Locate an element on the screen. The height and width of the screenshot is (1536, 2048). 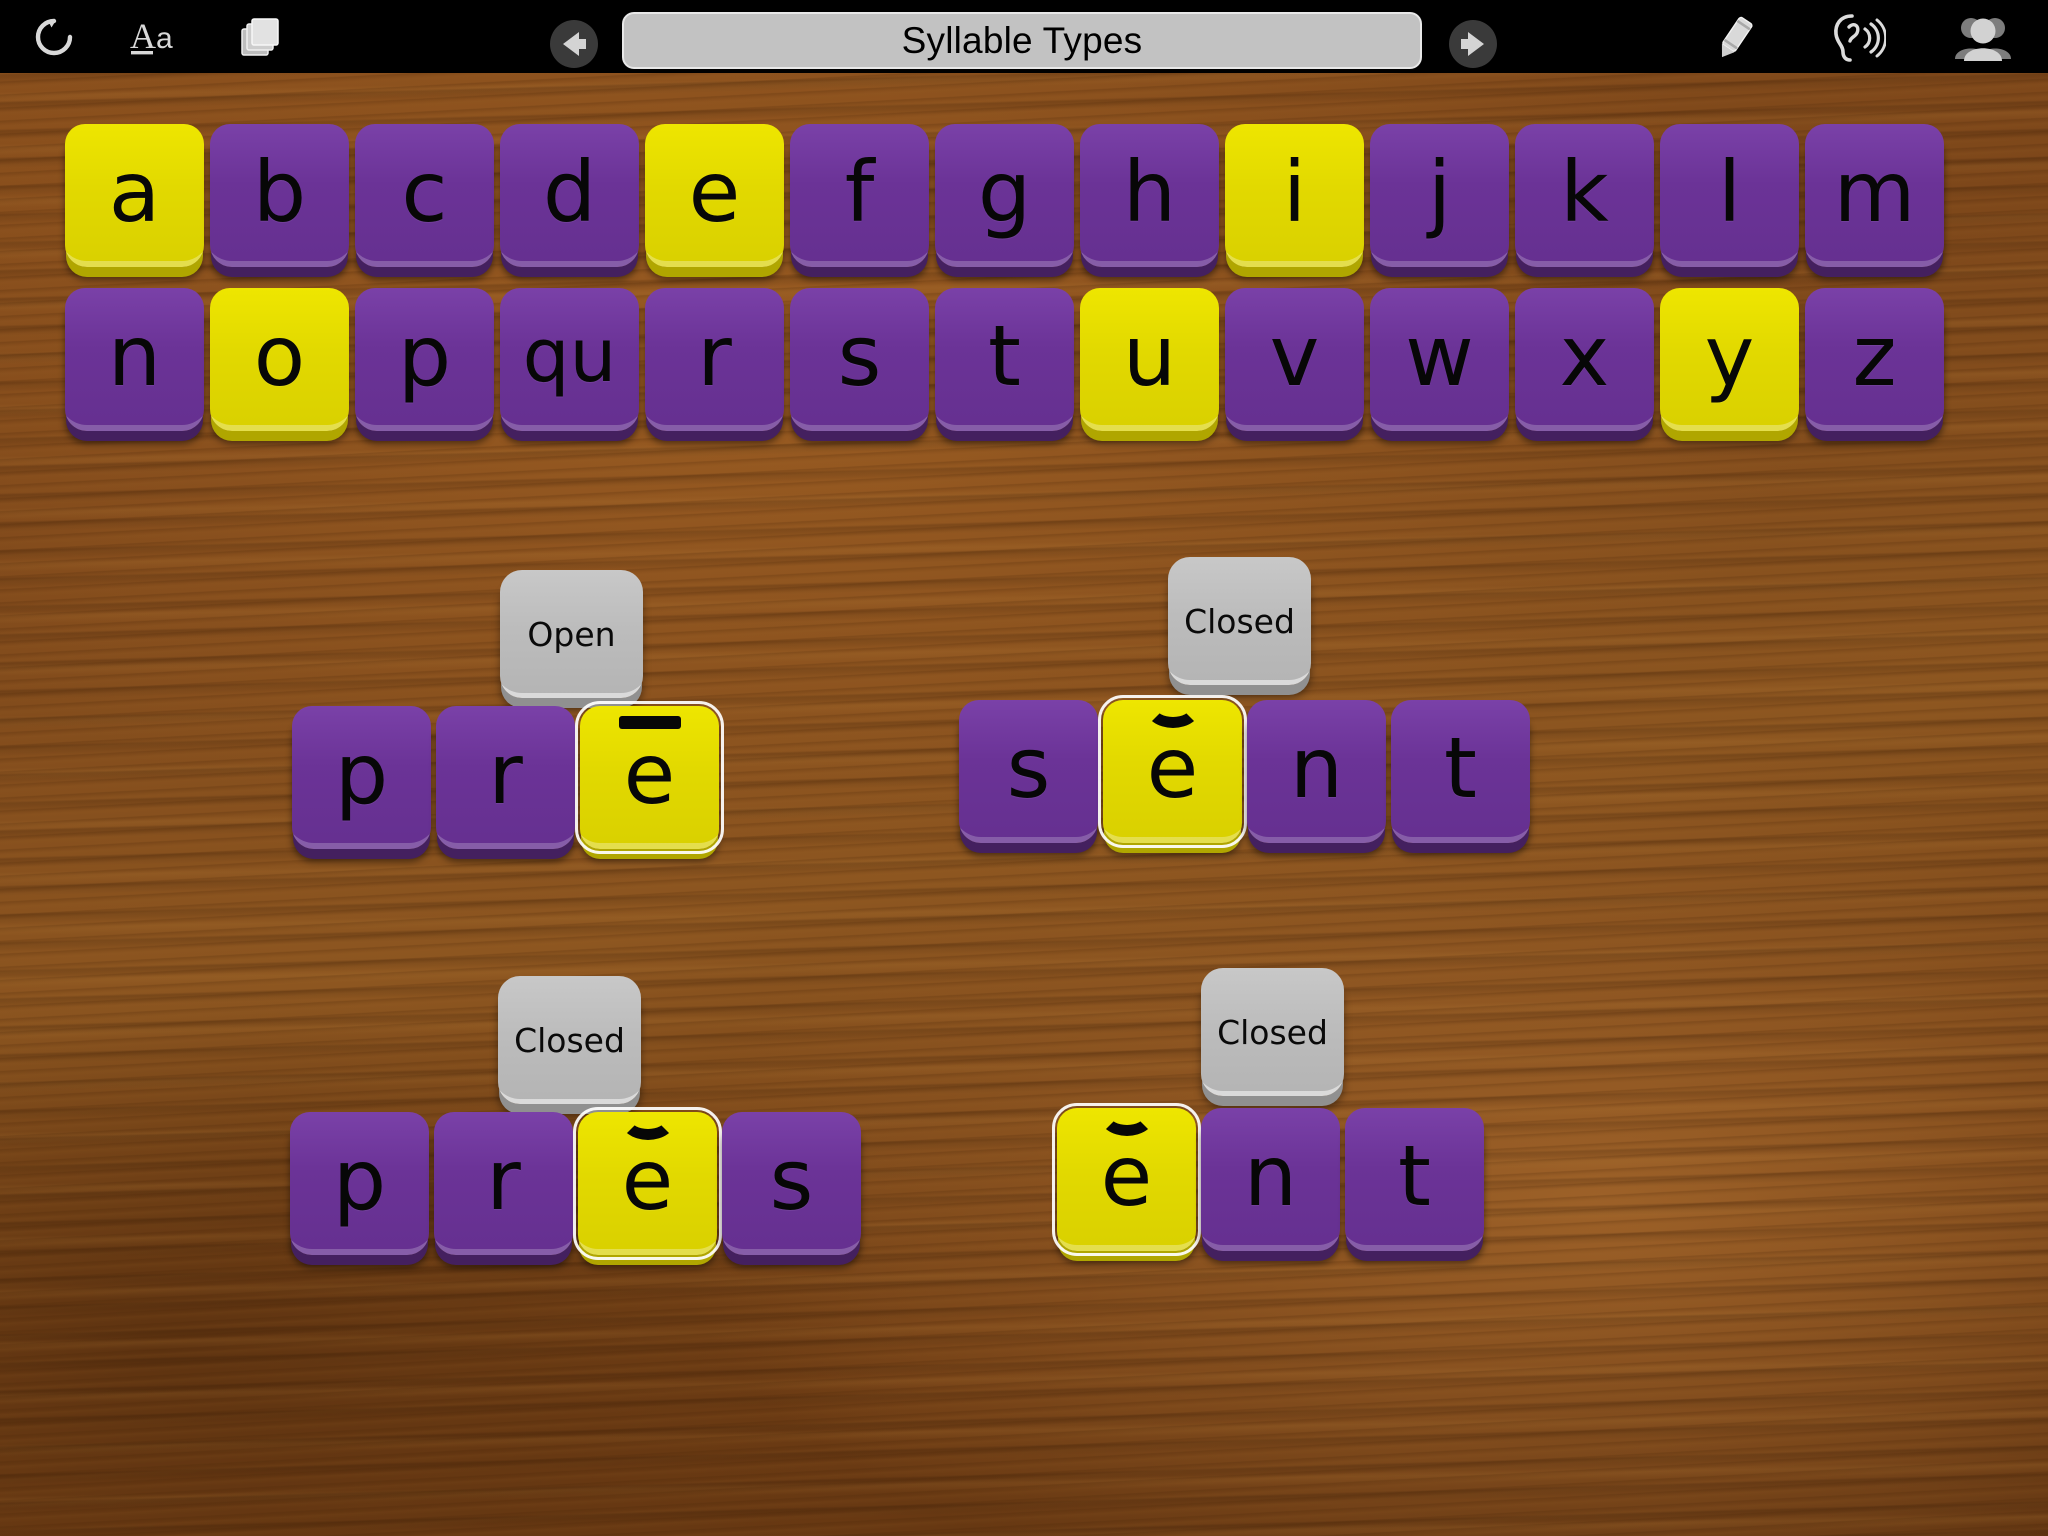
letter-tile-i: i is located at coordinates (1294, 195).